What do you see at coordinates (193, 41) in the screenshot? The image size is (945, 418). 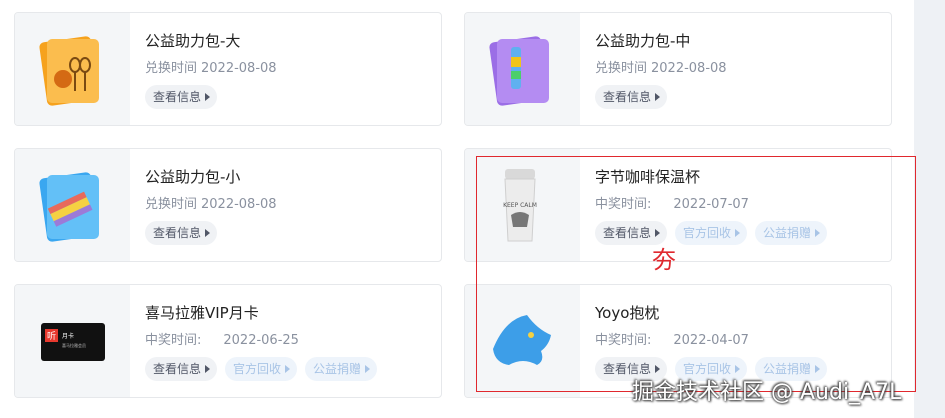 I see `prize-title: 公益助力包-大` at bounding box center [193, 41].